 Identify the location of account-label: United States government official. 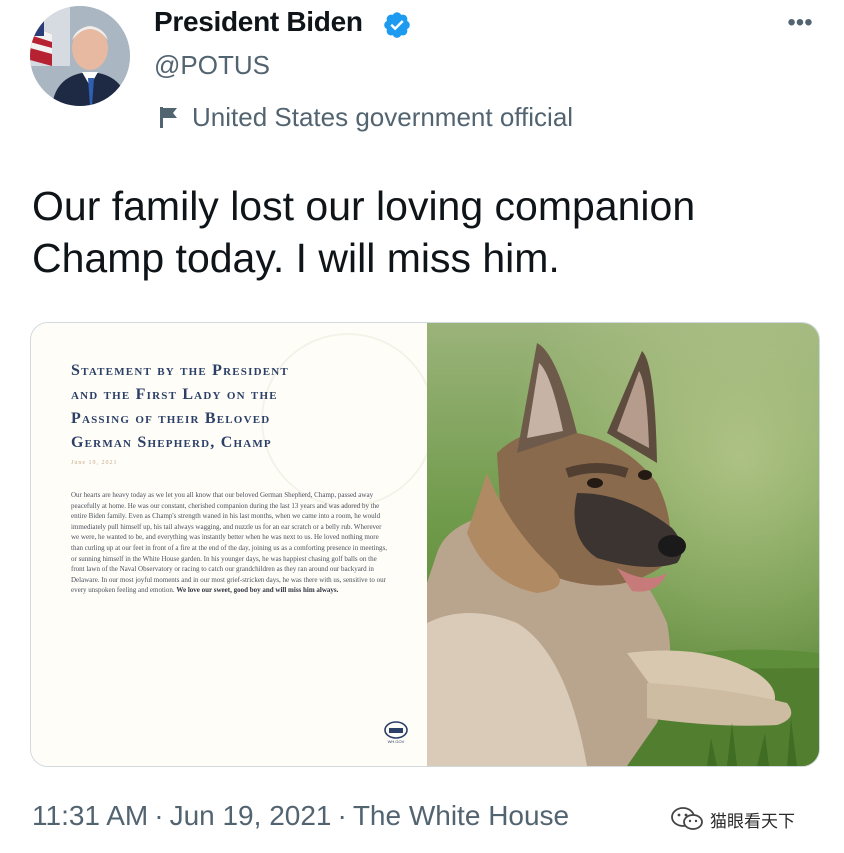
(365, 117).